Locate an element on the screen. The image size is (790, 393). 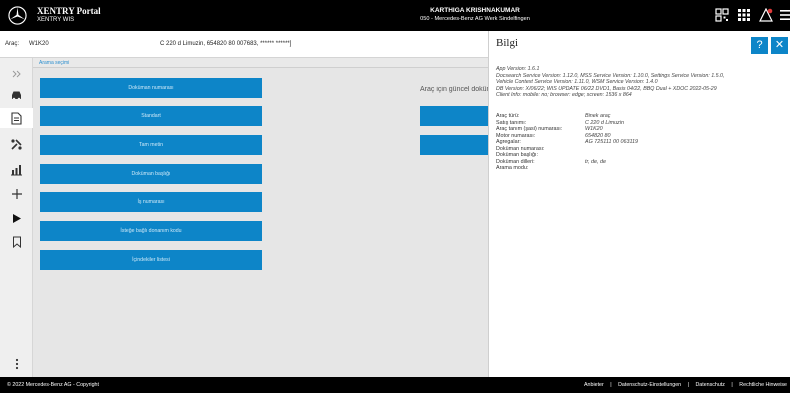
alert-icon is located at coordinates (766, 15).